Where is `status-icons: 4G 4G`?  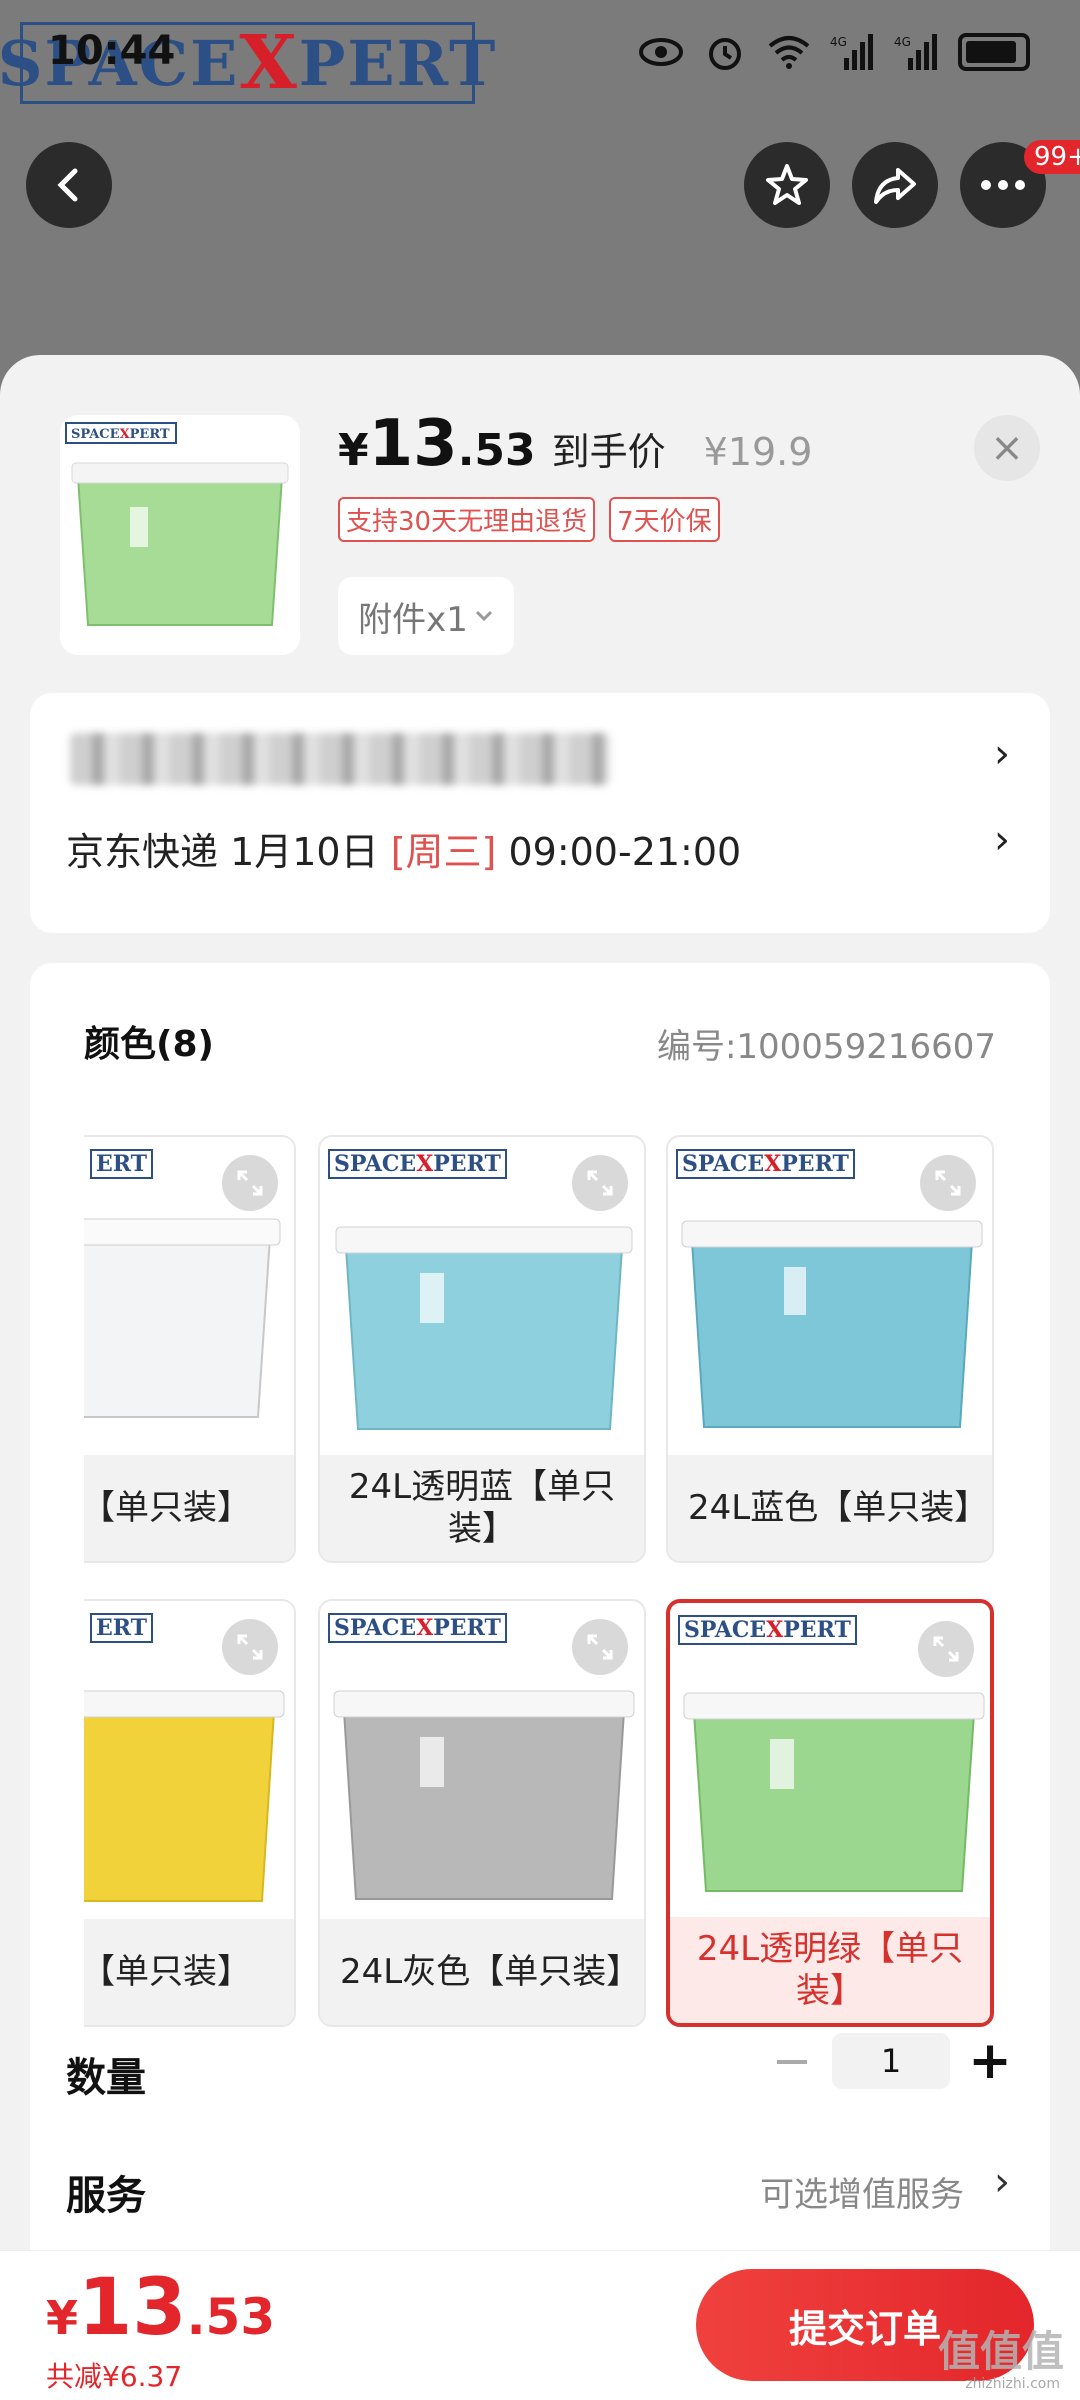
status-icons: 4G 4G is located at coordinates (834, 52).